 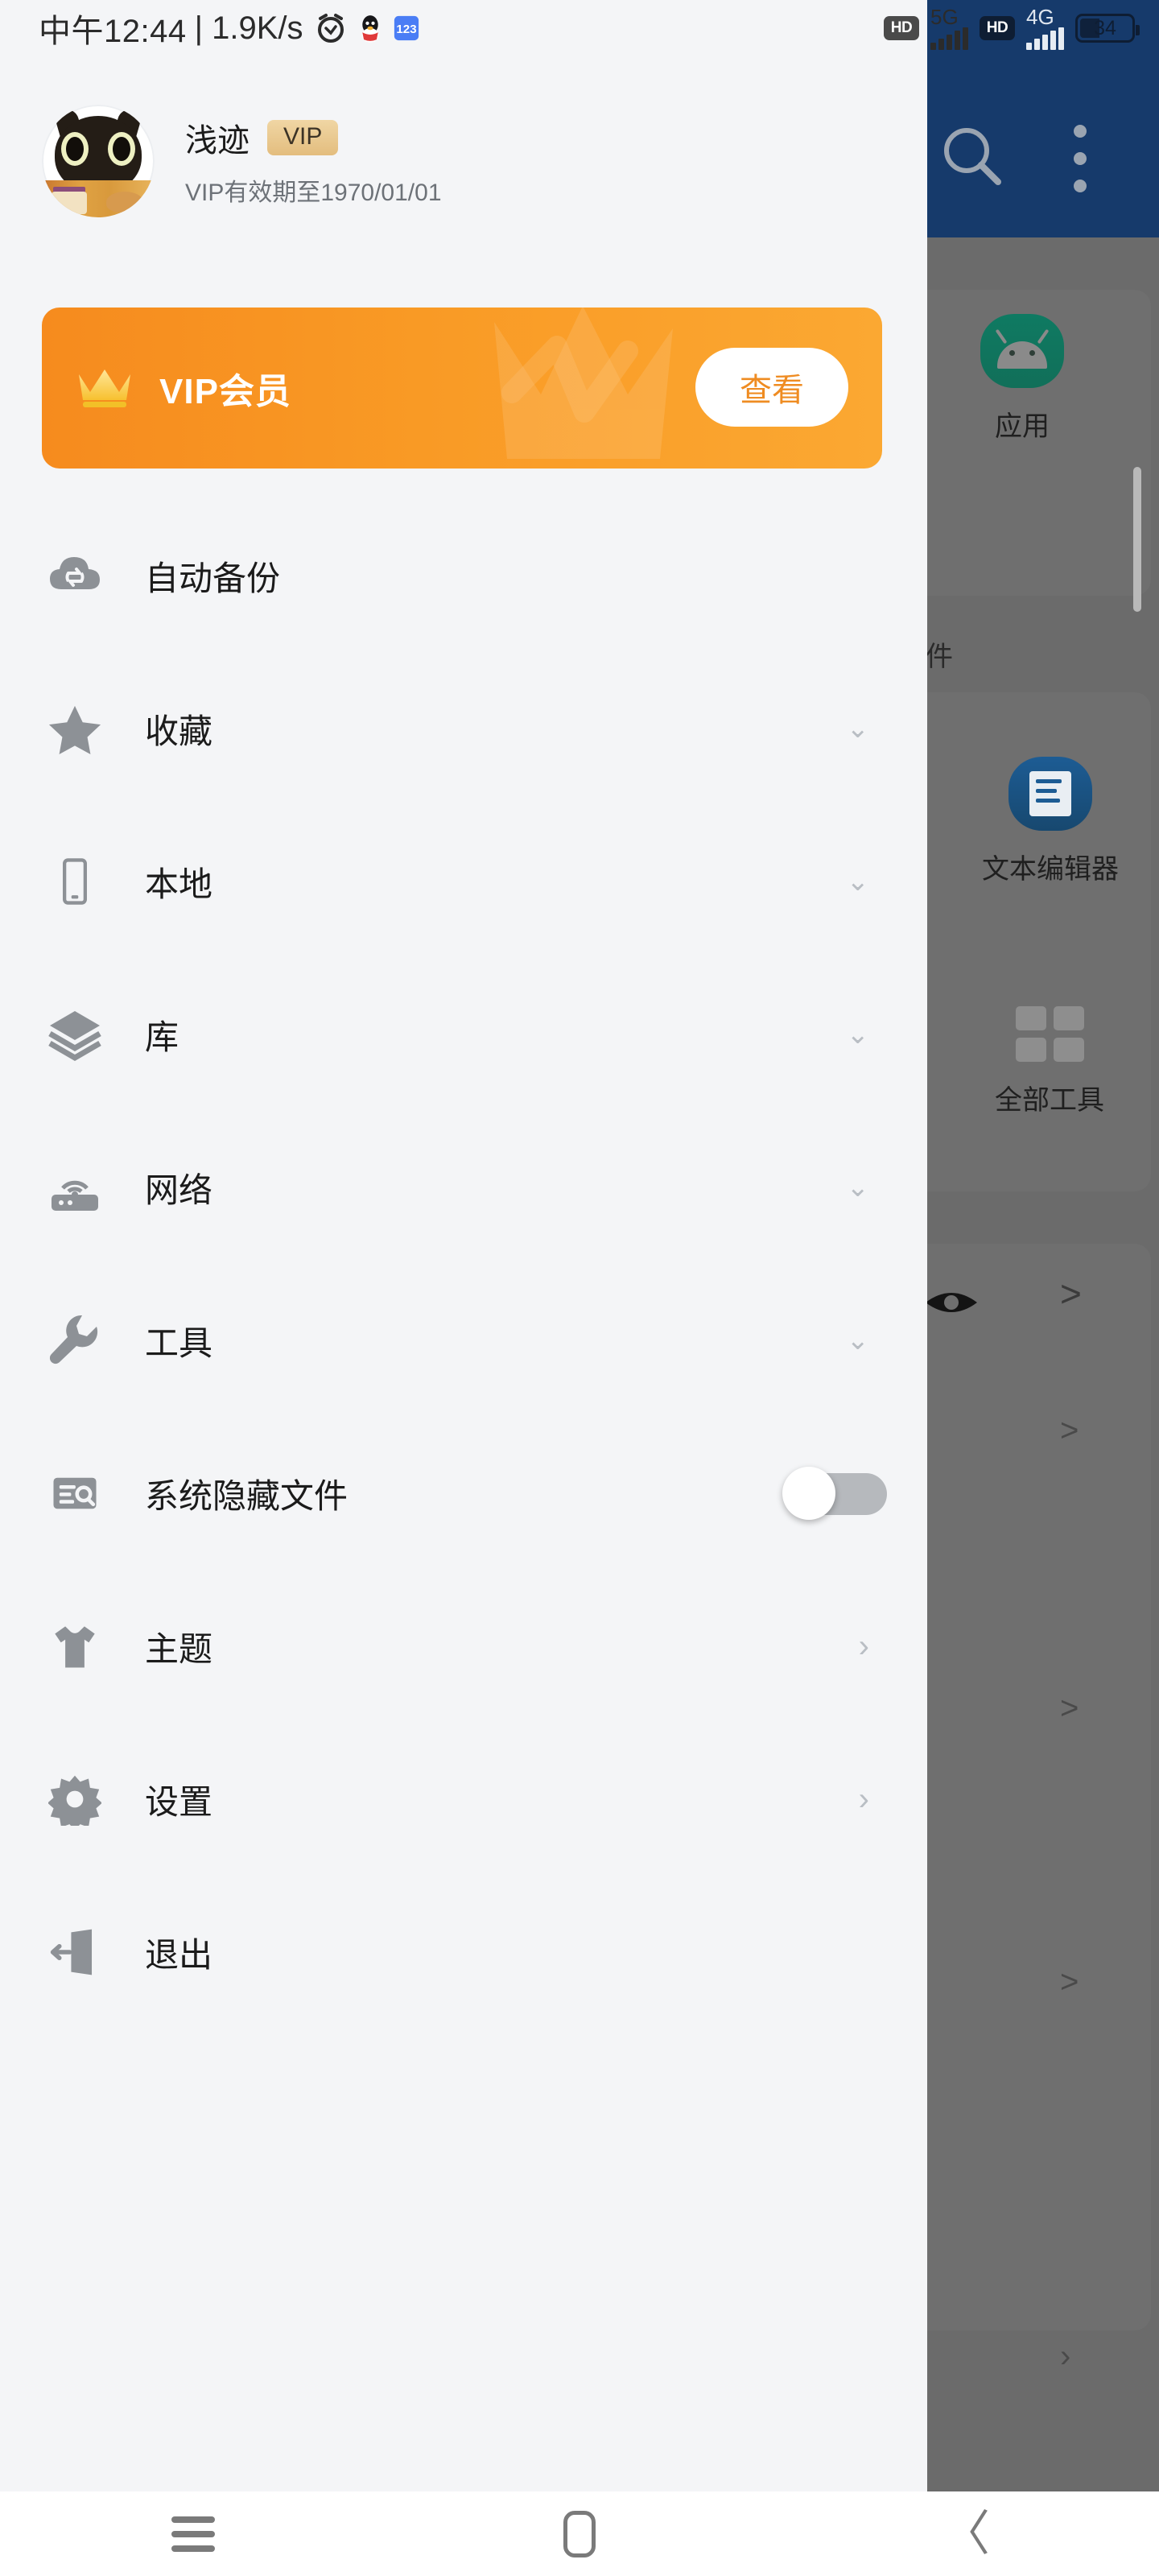 What do you see at coordinates (179, 884) in the screenshot?
I see `menu-item-label: 本地` at bounding box center [179, 884].